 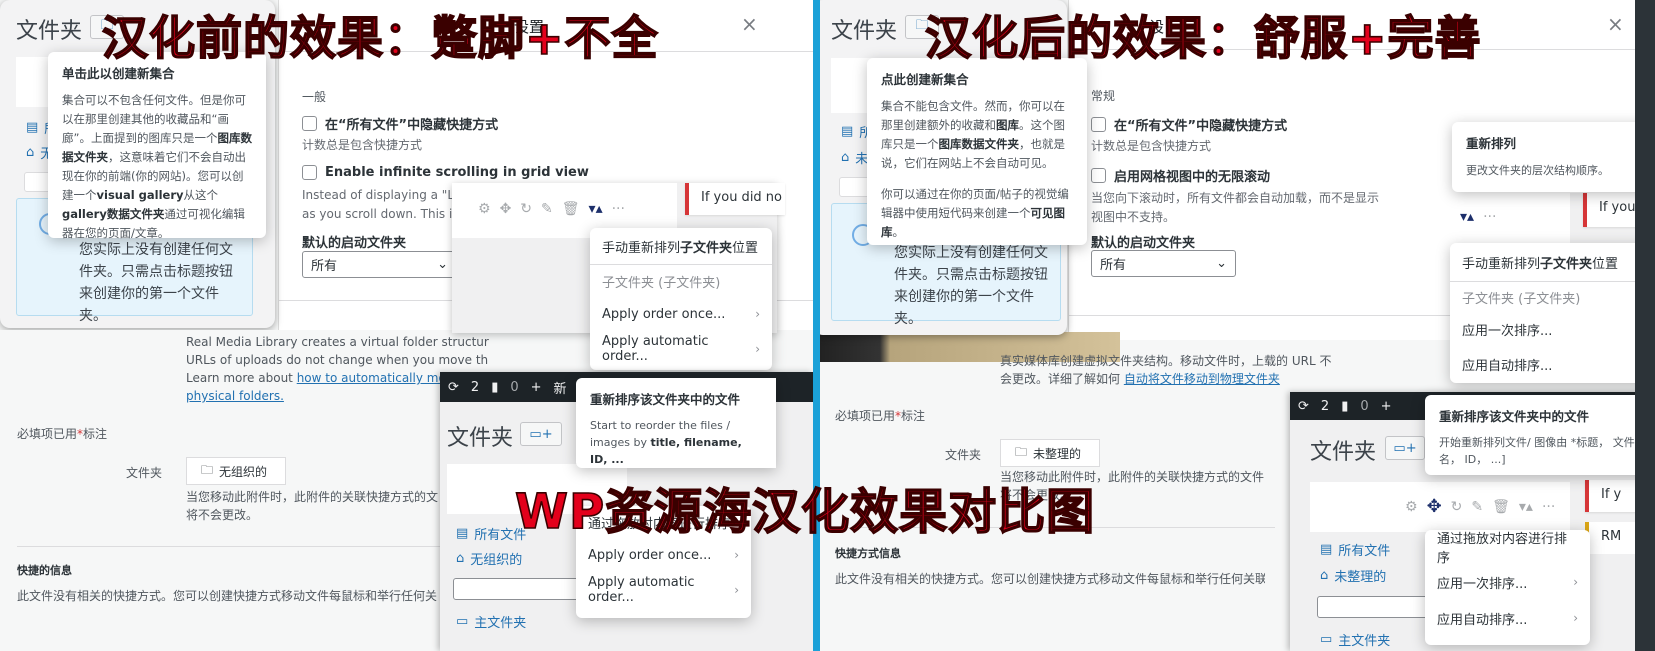 What do you see at coordinates (560, 387) in the screenshot?
I see `new-label: 新` at bounding box center [560, 387].